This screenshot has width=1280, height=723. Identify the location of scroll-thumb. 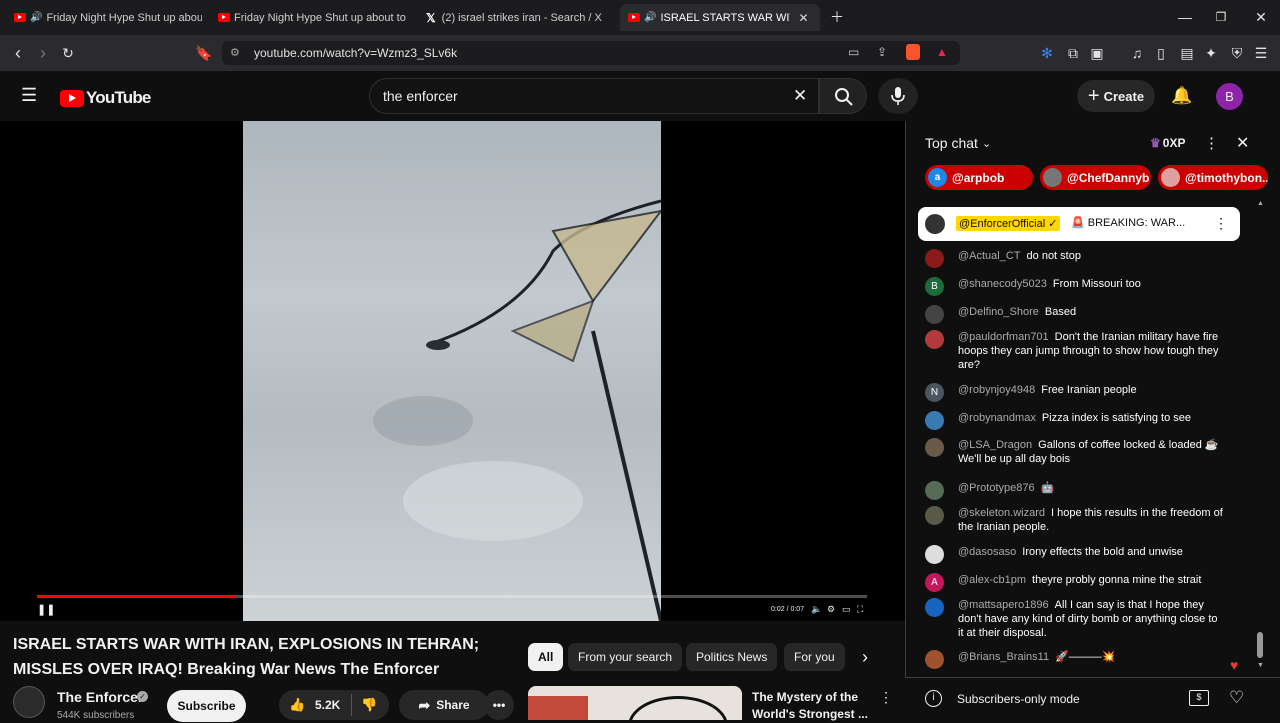
(1260, 645).